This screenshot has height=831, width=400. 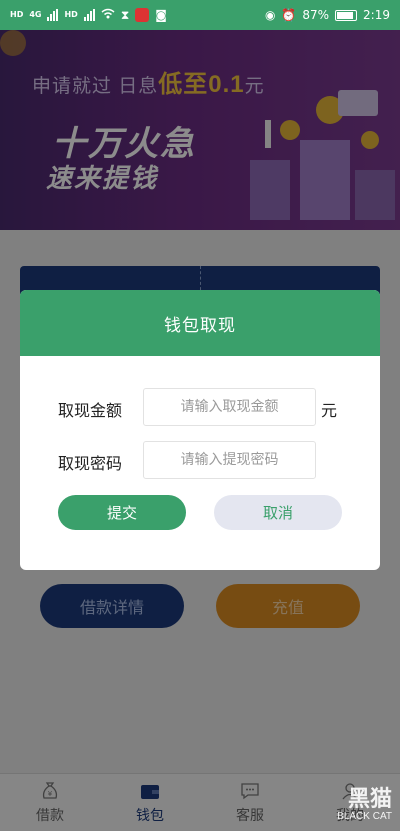 I want to click on password-input, so click(x=229, y=460).